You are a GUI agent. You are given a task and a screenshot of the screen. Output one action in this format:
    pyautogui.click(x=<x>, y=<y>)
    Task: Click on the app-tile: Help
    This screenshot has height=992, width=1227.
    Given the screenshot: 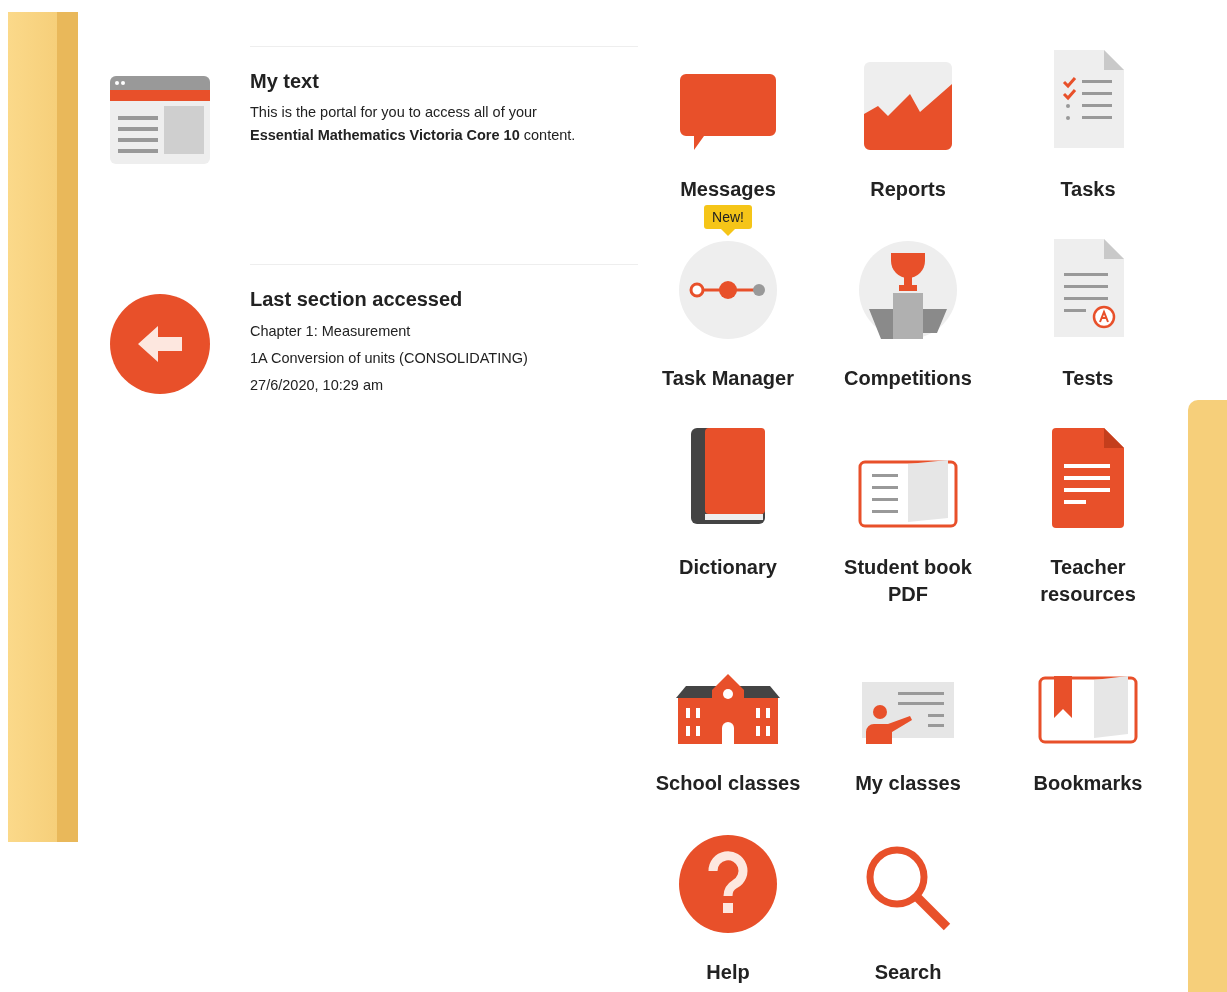 What is the action you would take?
    pyautogui.click(x=728, y=891)
    